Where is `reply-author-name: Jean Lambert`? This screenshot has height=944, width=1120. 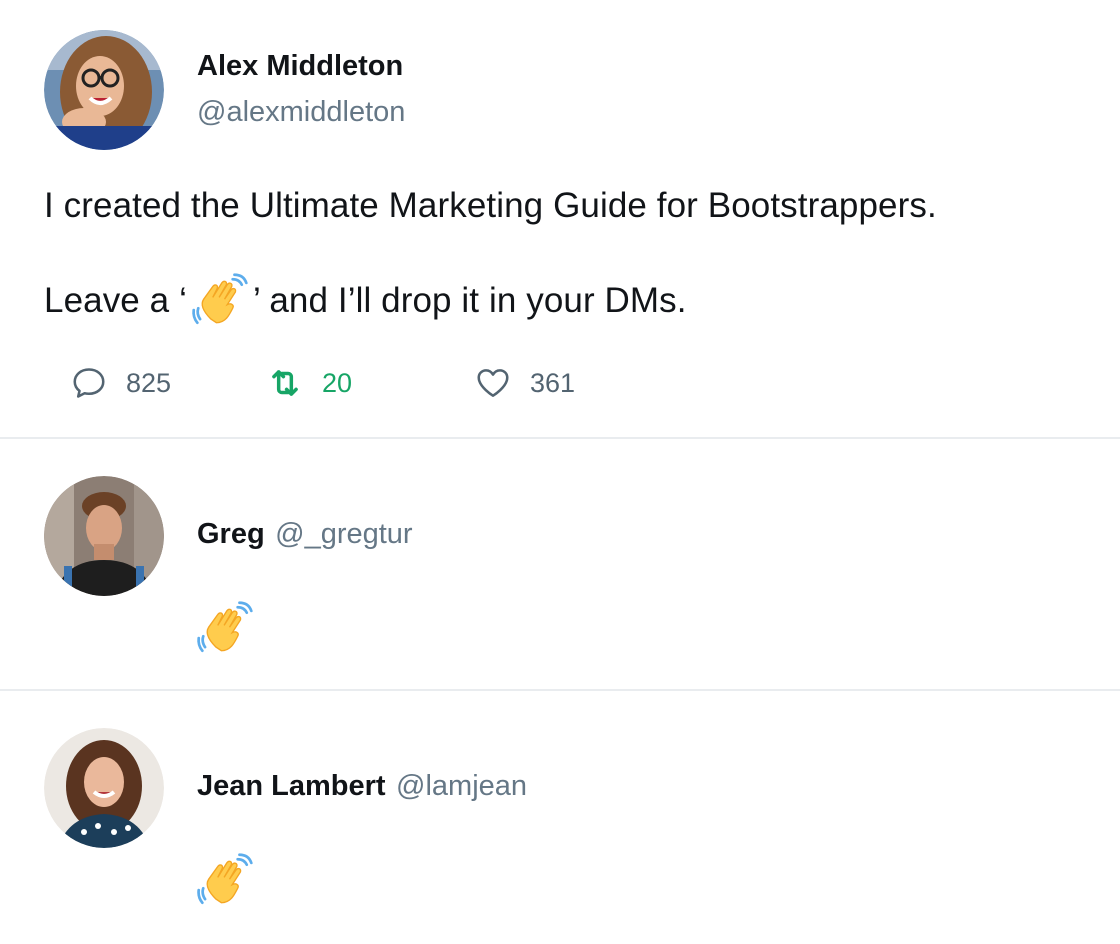 reply-author-name: Jean Lambert is located at coordinates (291, 786).